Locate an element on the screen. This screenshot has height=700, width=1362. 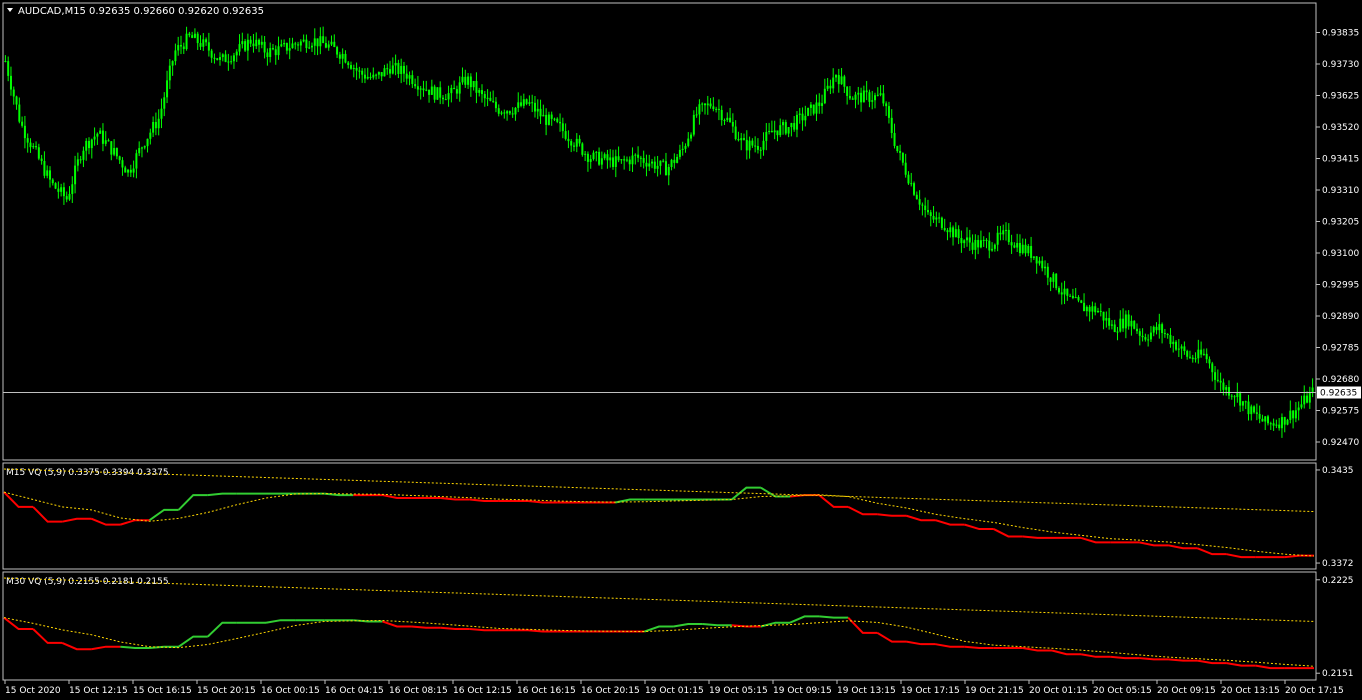
price-tick-label: 0.92785 is located at coordinates (1340, 349).